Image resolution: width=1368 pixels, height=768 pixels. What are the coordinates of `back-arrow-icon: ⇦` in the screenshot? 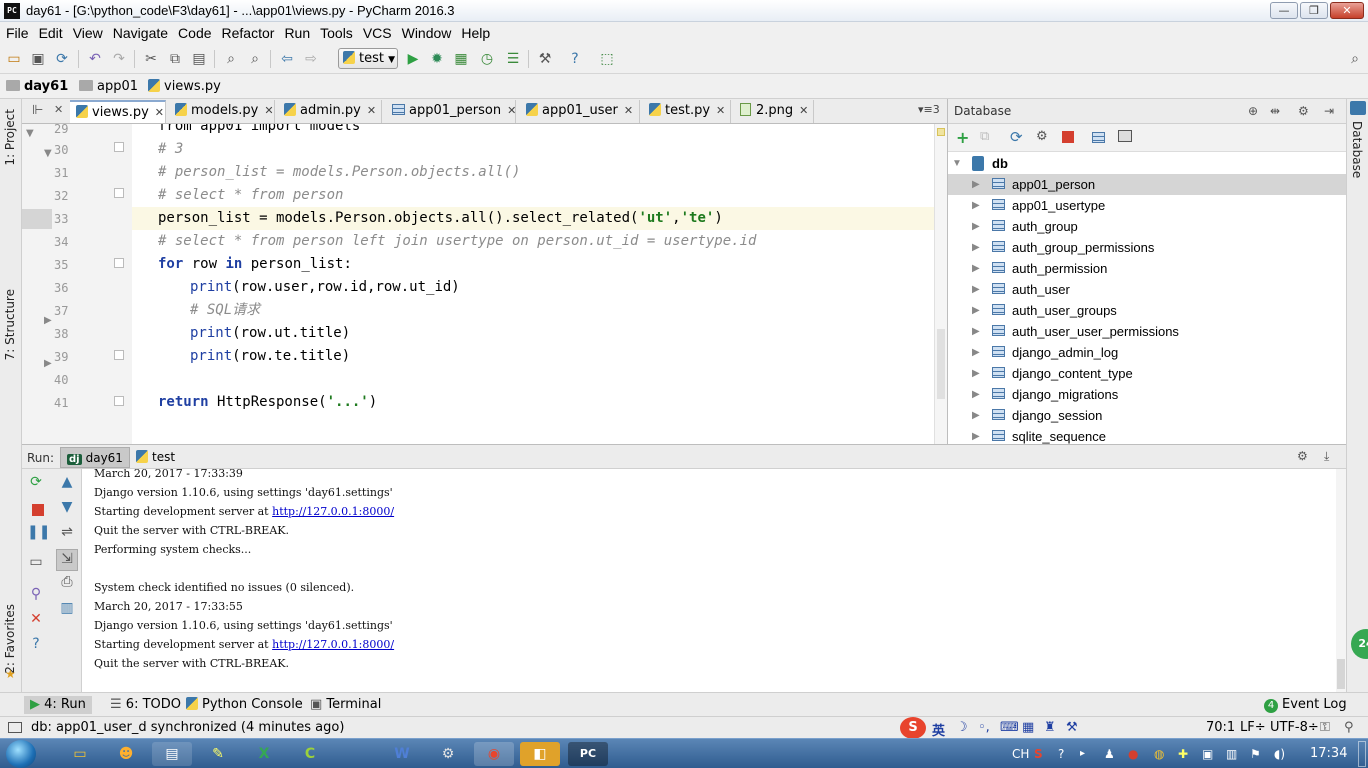 It's located at (287, 59).